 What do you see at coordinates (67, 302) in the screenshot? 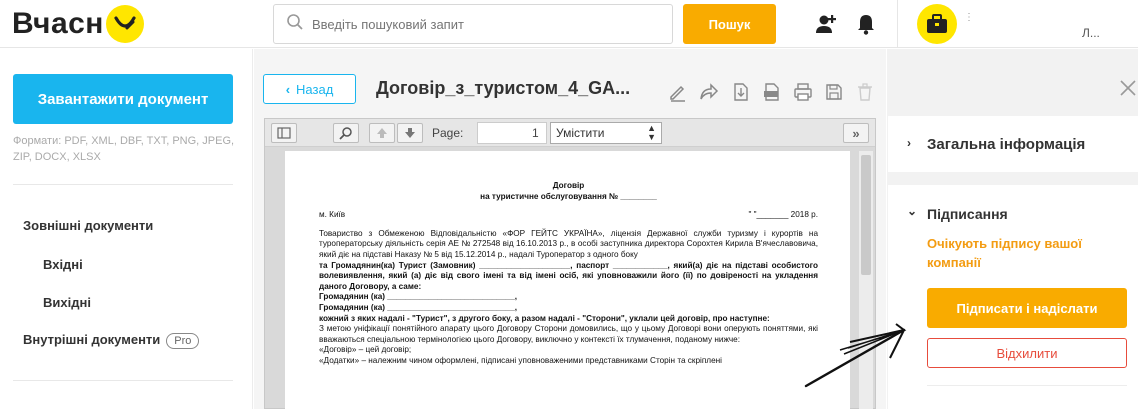
I see `sidebar-item-outgoing: Вихідні` at bounding box center [67, 302].